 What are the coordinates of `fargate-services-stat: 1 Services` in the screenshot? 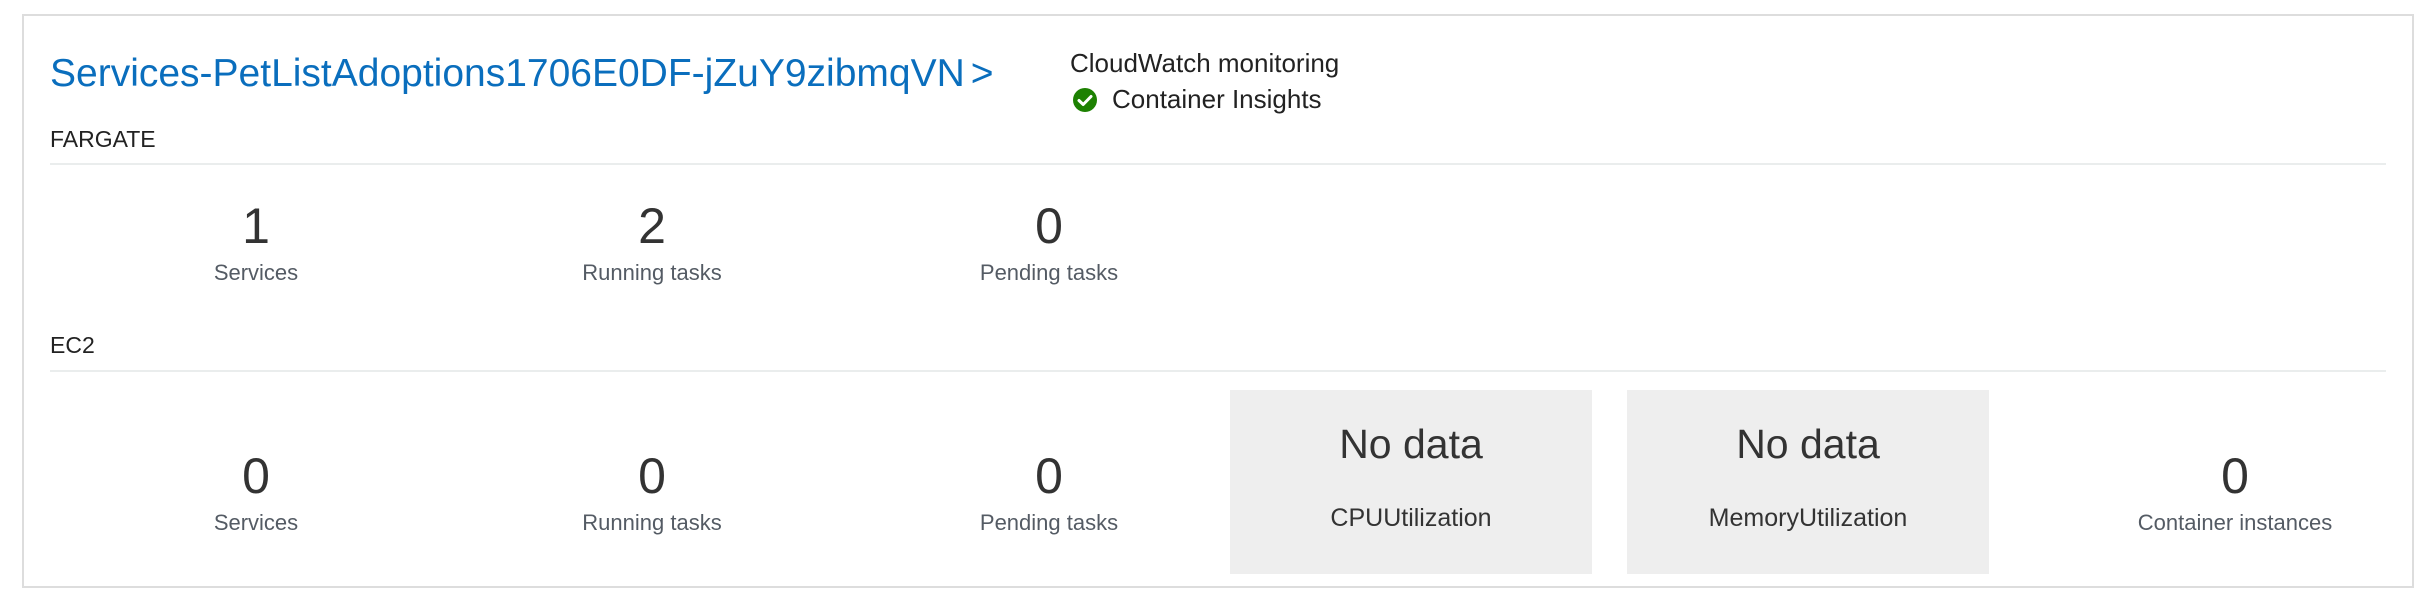 It's located at (256, 242).